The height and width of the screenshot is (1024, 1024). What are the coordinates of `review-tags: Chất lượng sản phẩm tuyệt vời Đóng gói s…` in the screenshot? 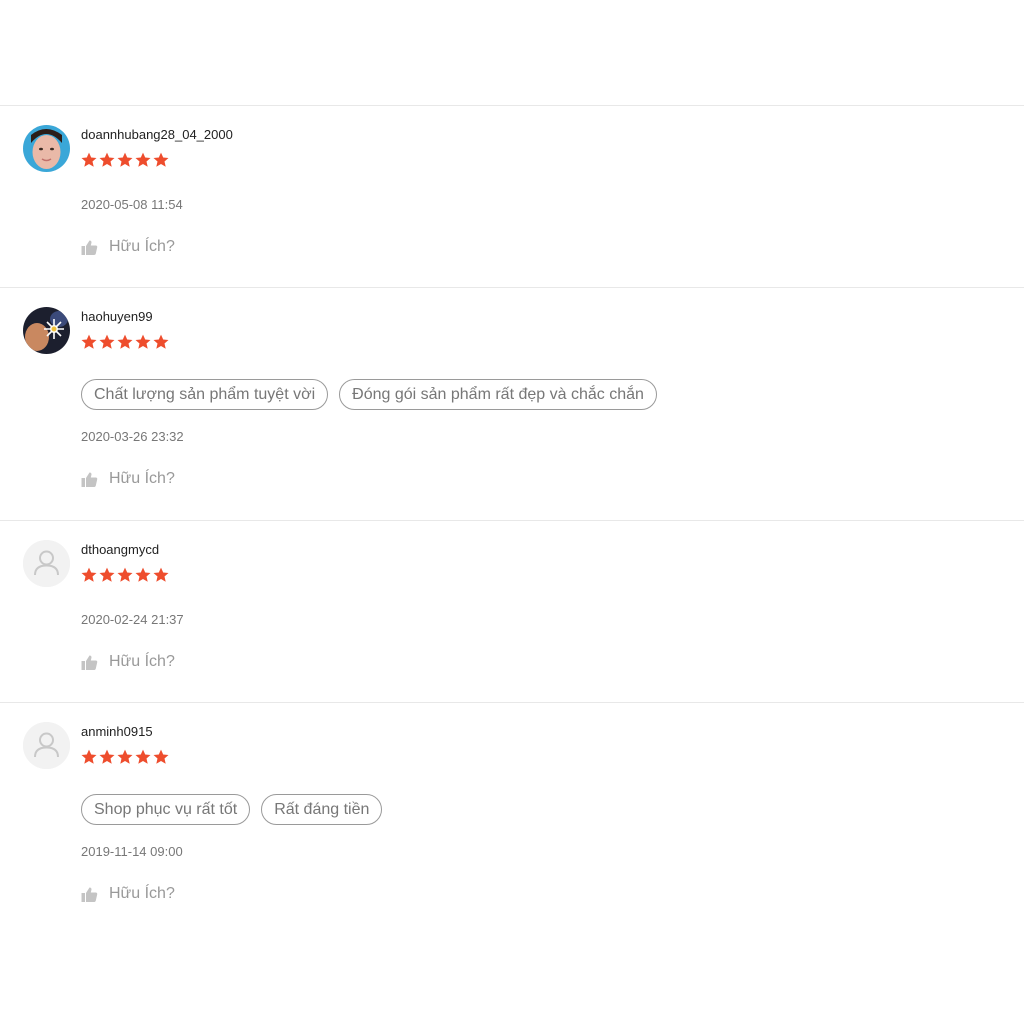 It's located at (542, 394).